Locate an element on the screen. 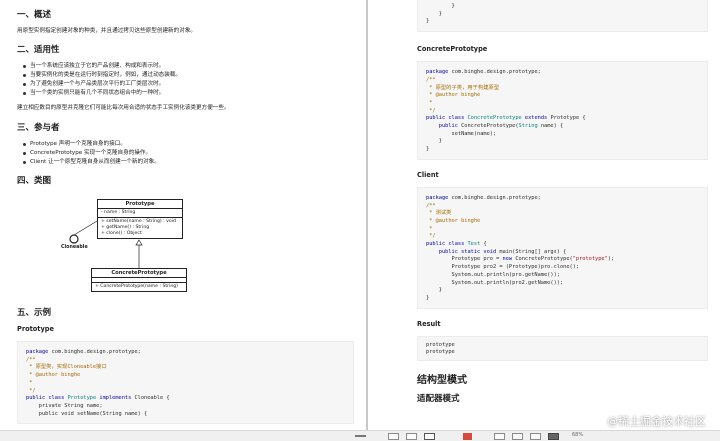  section-participants-heading: 三、参与者 is located at coordinates (38, 128).